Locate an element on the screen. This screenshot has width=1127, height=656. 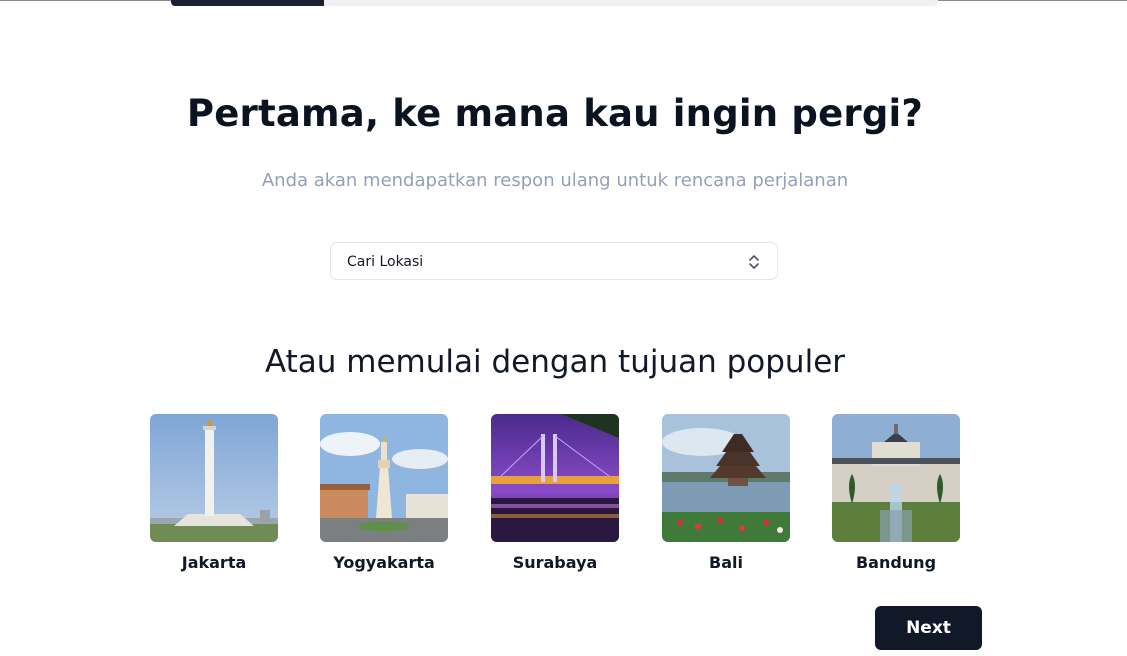
destination-card-jakarta: Jakarta is located at coordinates (214, 493).